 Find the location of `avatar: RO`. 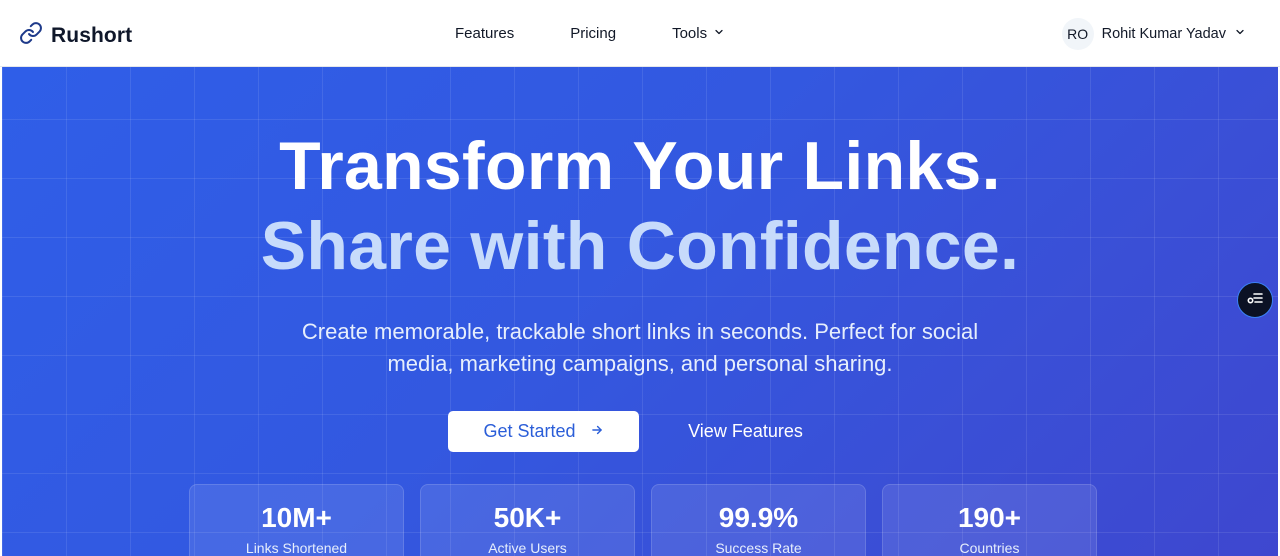

avatar: RO is located at coordinates (1077, 34).